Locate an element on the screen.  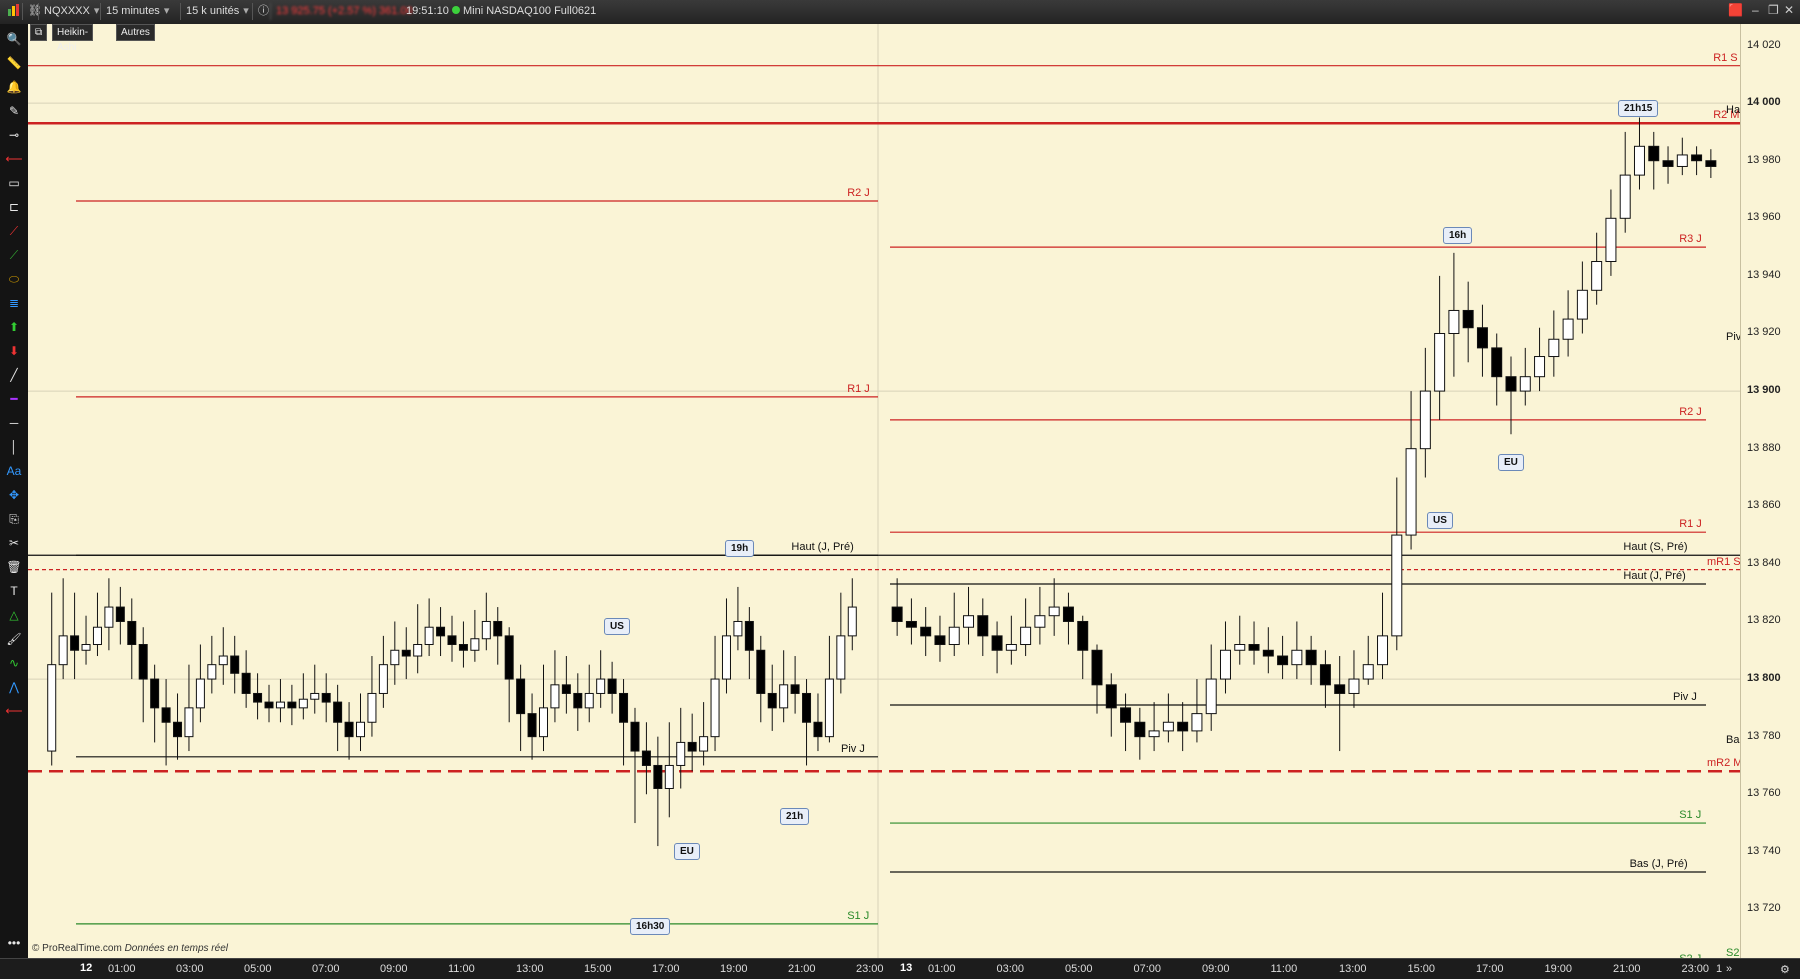
triangle-icon: △ is located at coordinates (14, 615).